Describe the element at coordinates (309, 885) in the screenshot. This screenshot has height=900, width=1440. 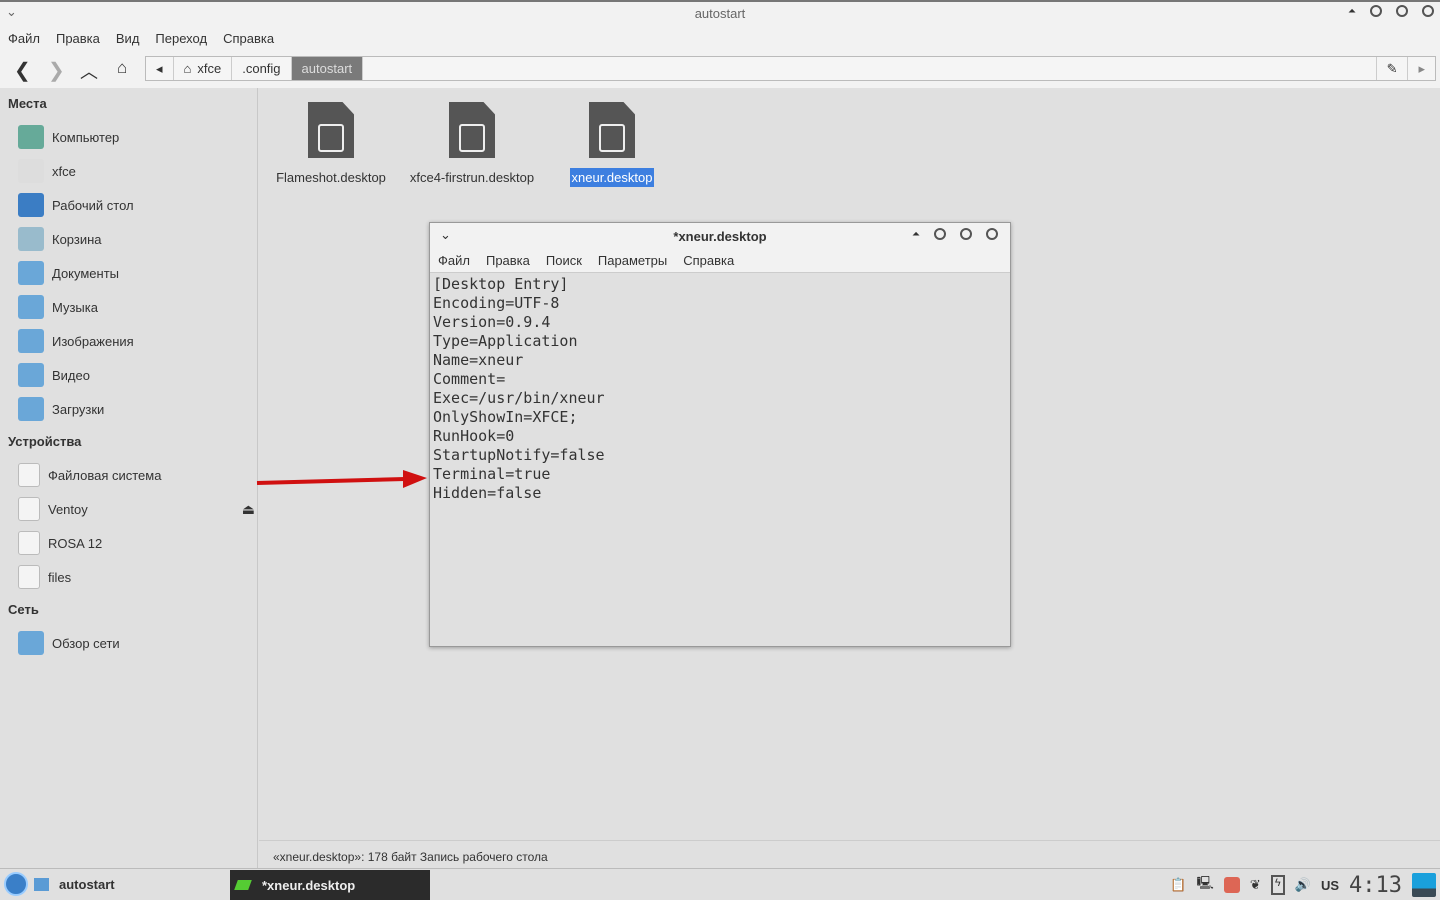
I see `task-label: *xneur.desktop` at that location.